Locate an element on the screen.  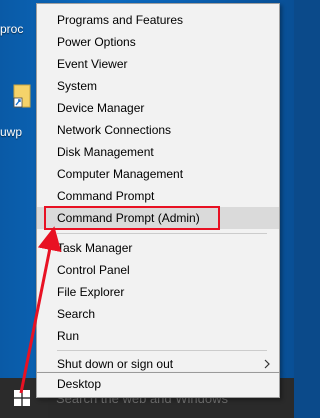
menu-item-computer-management: Computer Management is located at coordinates (158, 174).